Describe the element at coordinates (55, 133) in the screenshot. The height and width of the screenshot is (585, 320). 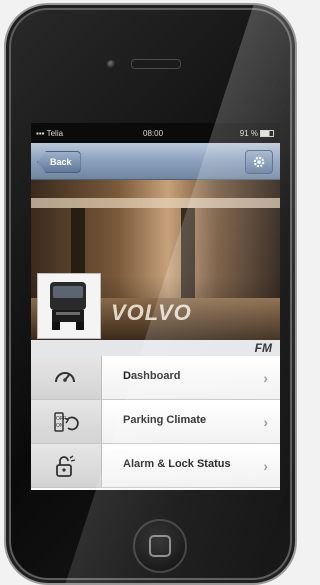
I see `carrier-name: Telia` at that location.